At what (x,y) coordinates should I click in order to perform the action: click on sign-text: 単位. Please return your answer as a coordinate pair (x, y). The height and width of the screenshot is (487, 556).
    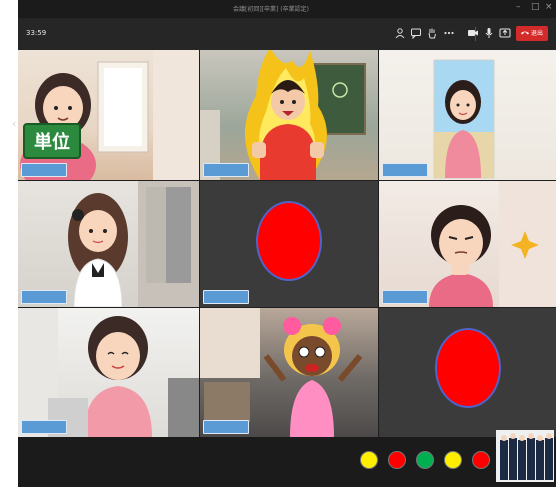
    Looking at the image, I should click on (52, 142).